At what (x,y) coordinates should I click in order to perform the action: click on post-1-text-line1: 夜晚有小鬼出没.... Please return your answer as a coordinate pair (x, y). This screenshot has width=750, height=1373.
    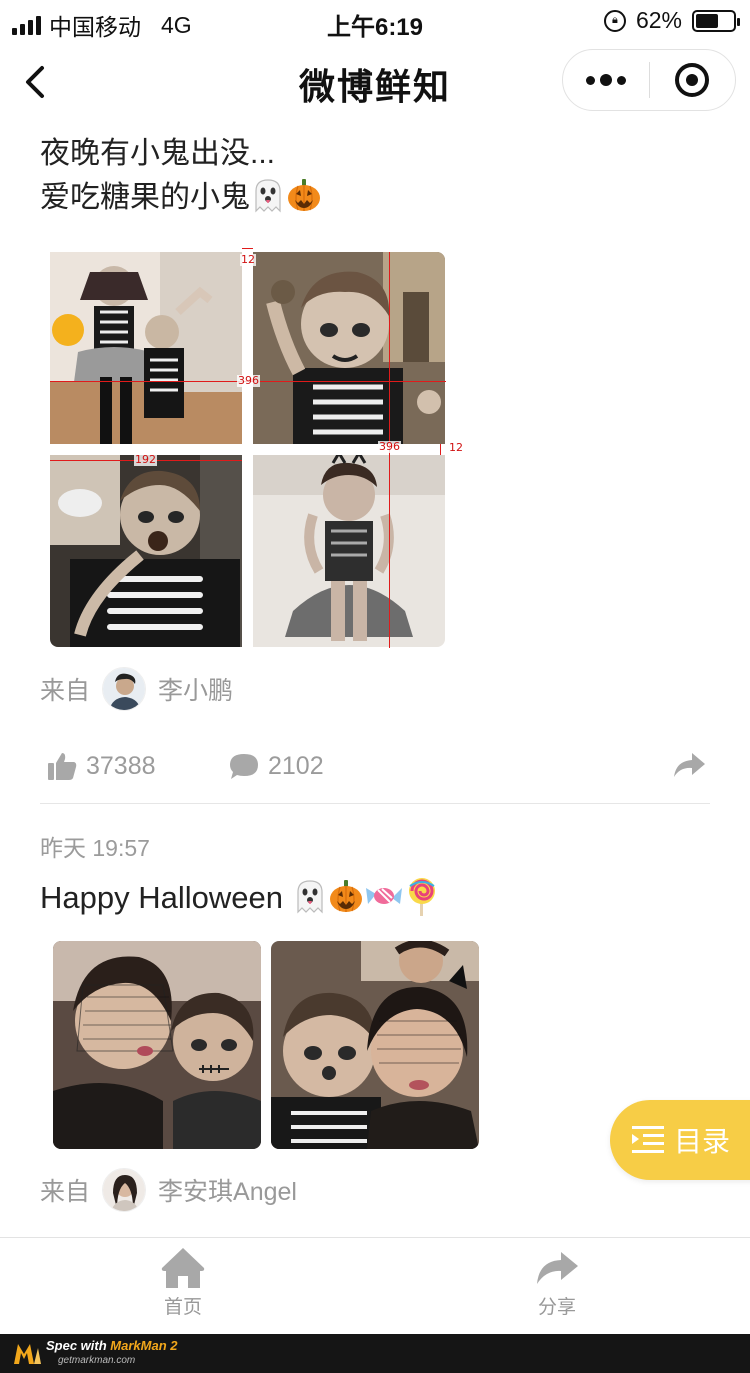
    Looking at the image, I should click on (158, 153).